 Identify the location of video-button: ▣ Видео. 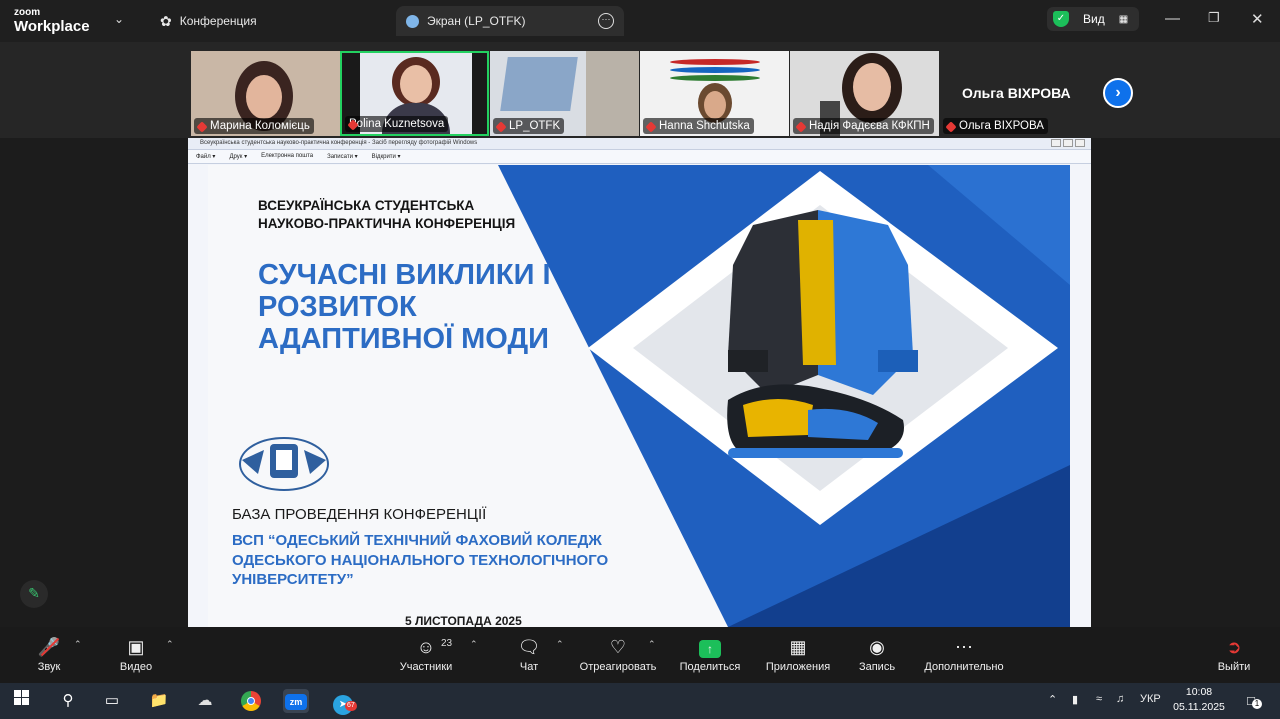
(136, 654).